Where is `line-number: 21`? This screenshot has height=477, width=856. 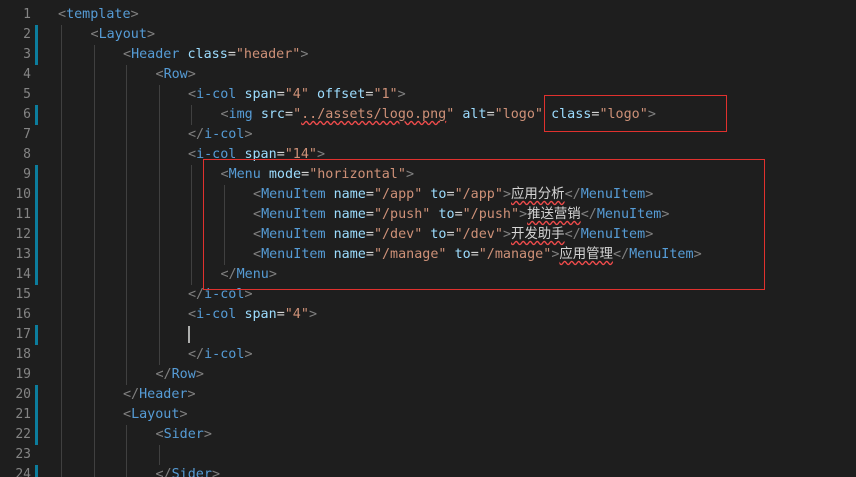 line-number: 21 is located at coordinates (23, 414).